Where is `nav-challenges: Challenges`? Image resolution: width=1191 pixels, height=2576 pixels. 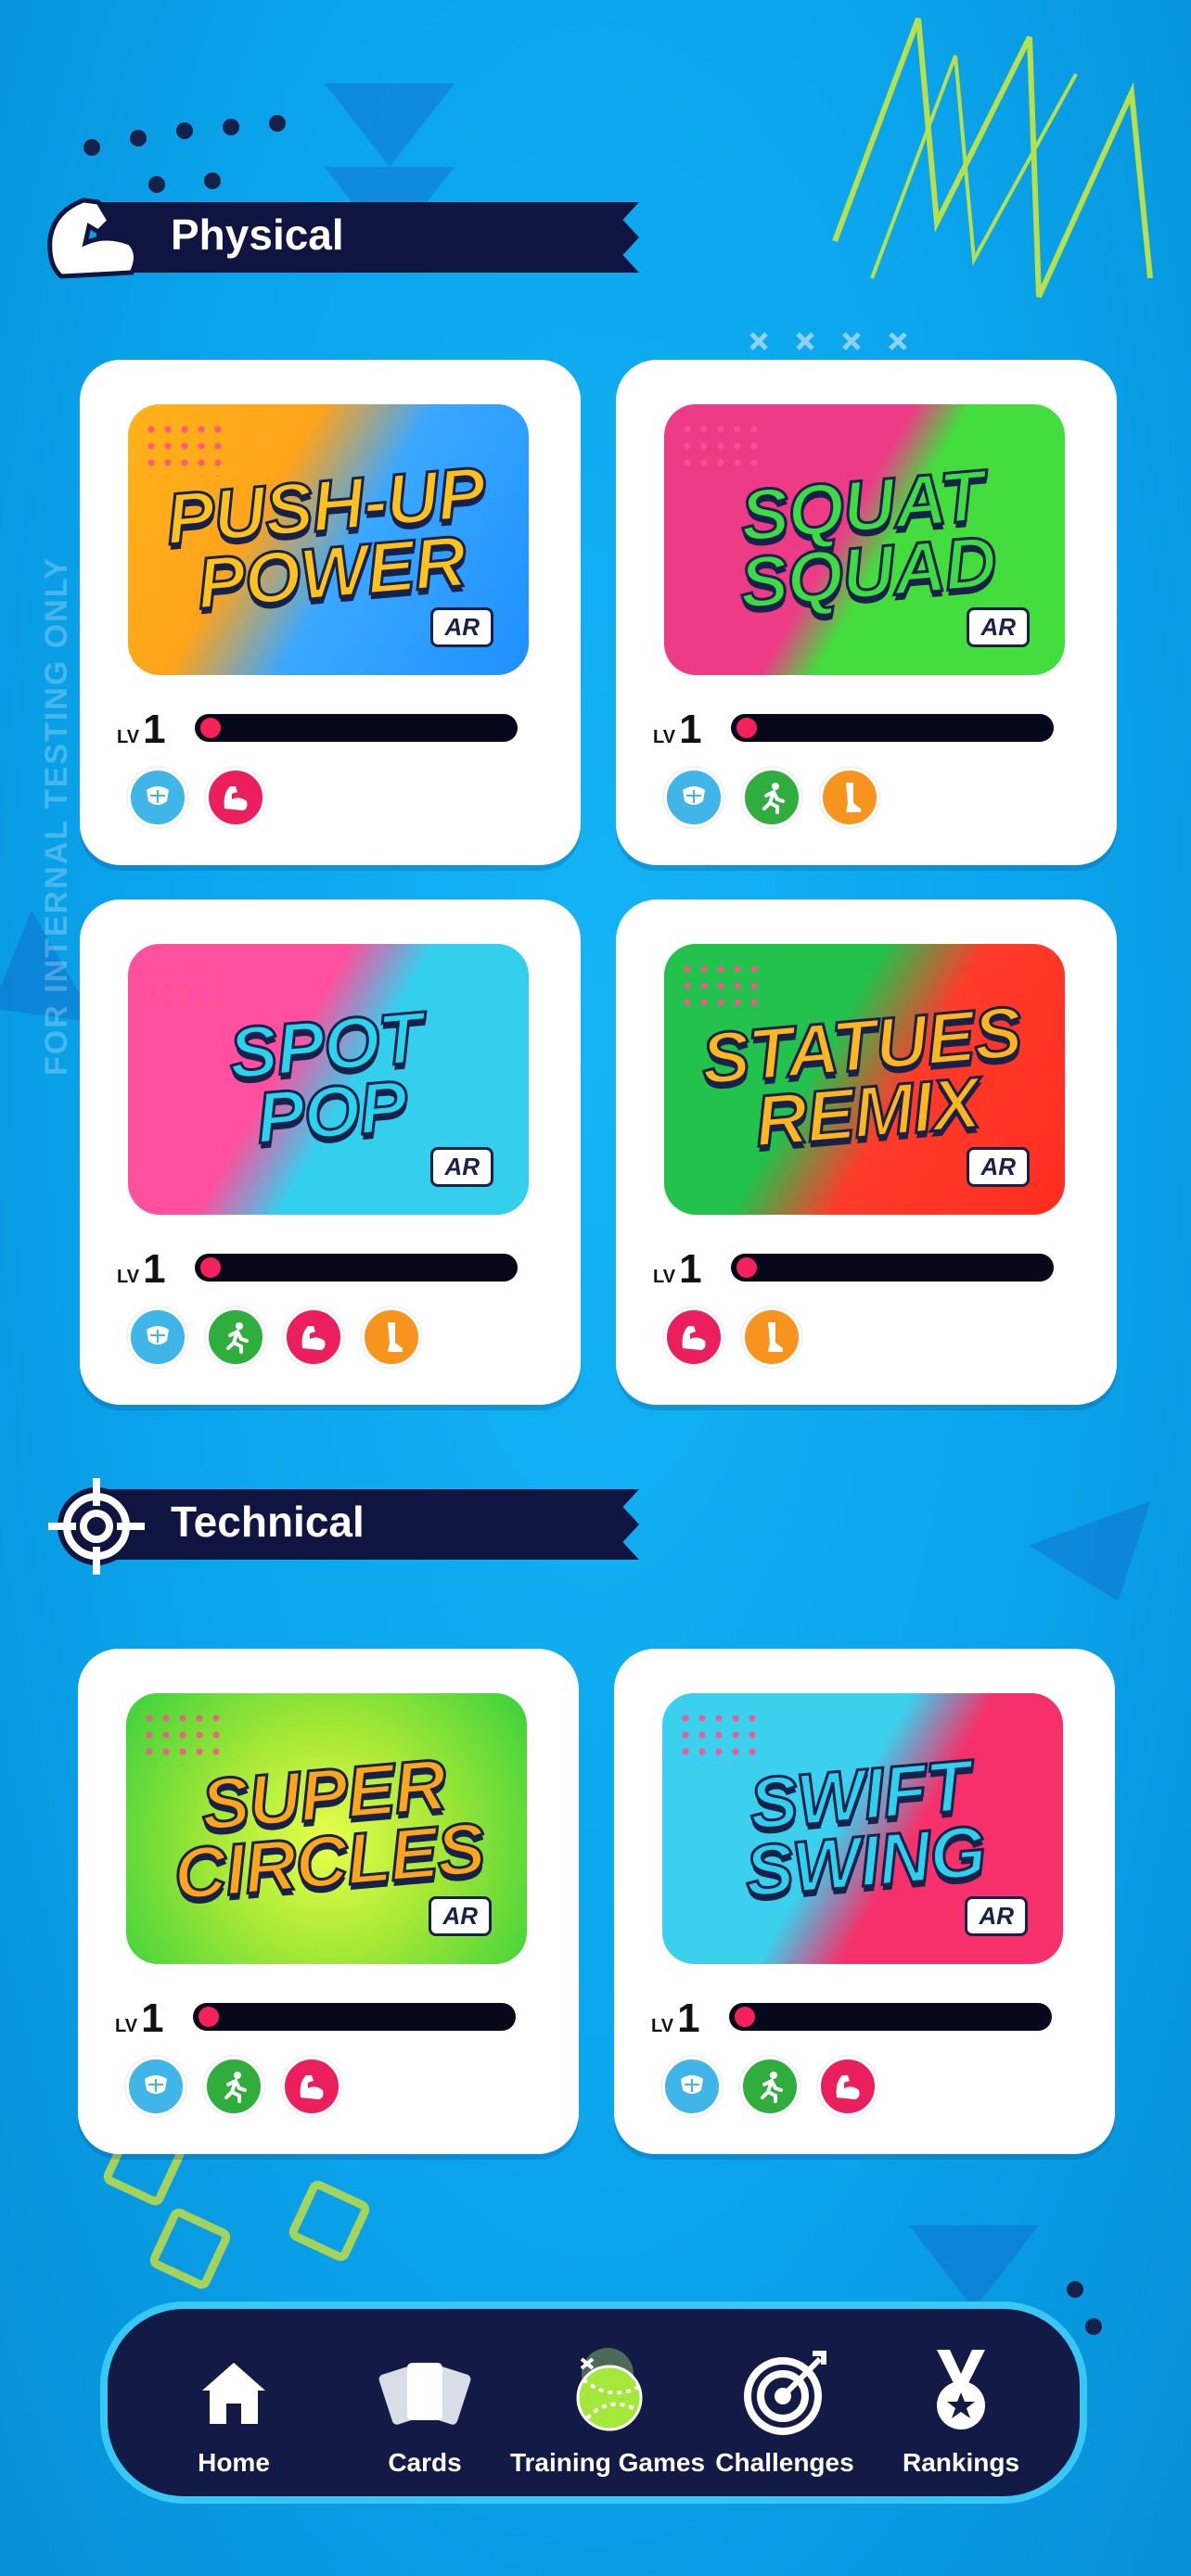
nav-challenges: Challenges is located at coordinates (784, 2412).